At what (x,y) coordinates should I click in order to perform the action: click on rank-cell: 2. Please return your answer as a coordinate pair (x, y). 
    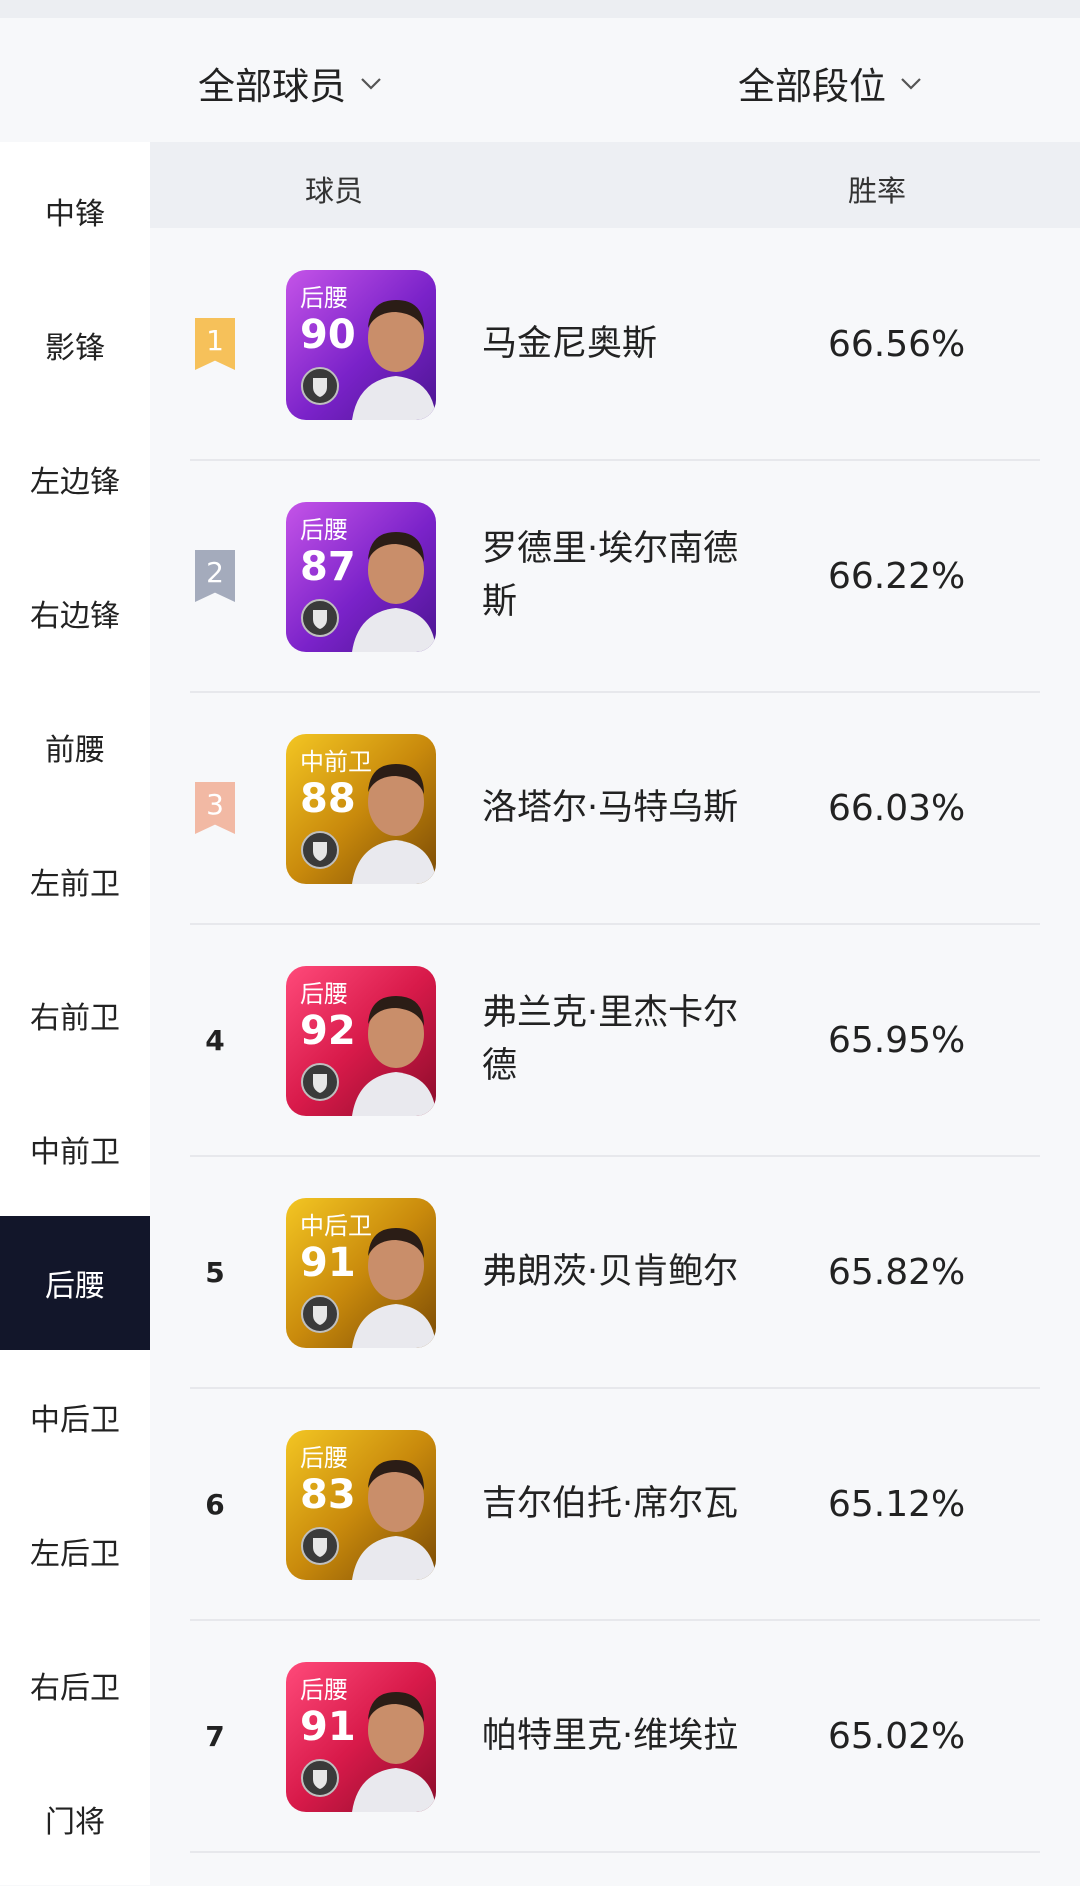
    Looking at the image, I should click on (215, 576).